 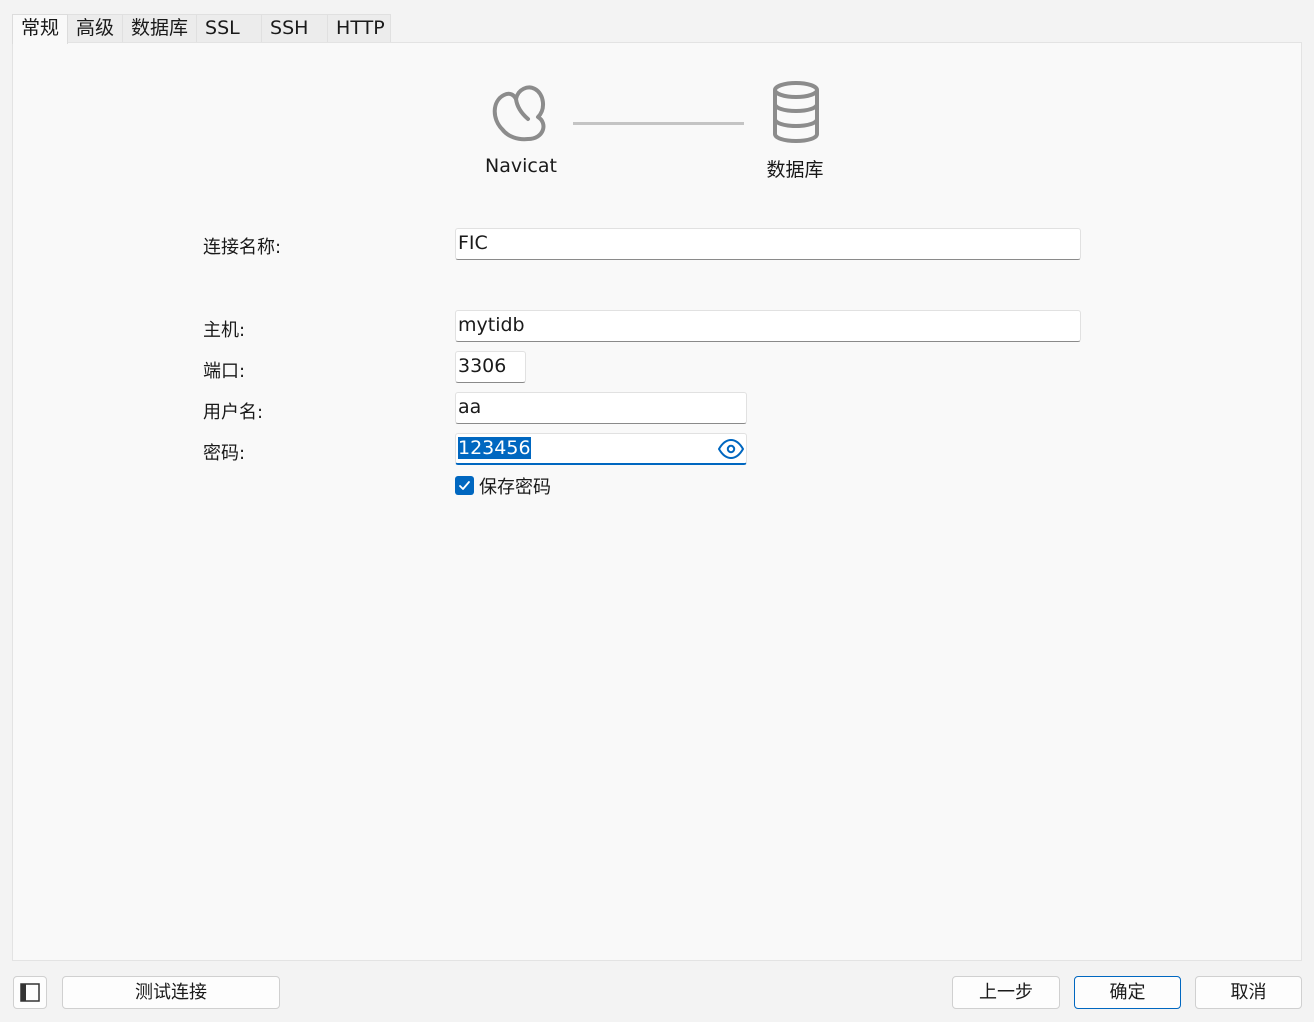 I want to click on save-password-checkbox, so click(x=464, y=485).